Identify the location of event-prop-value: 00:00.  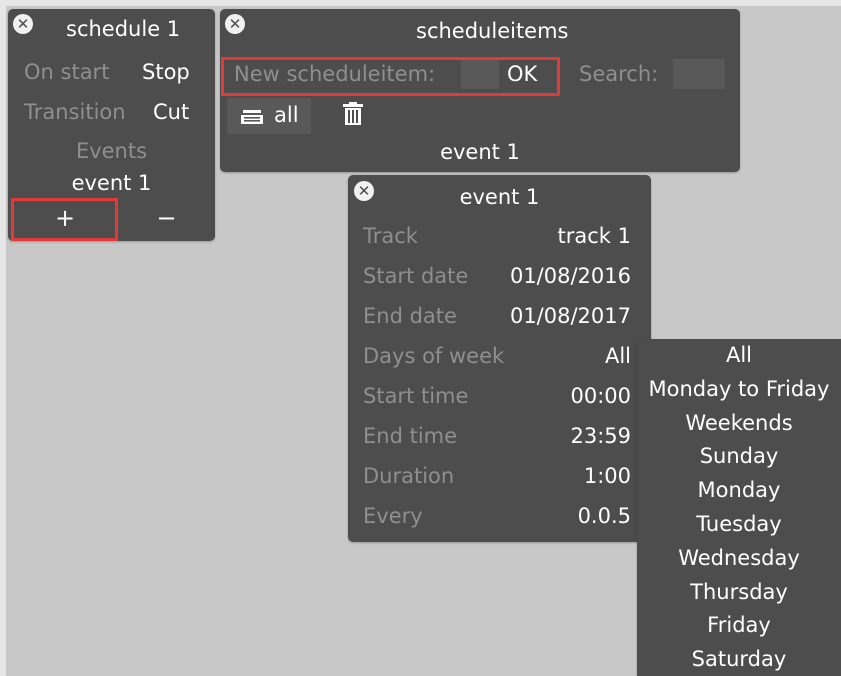
(600, 396).